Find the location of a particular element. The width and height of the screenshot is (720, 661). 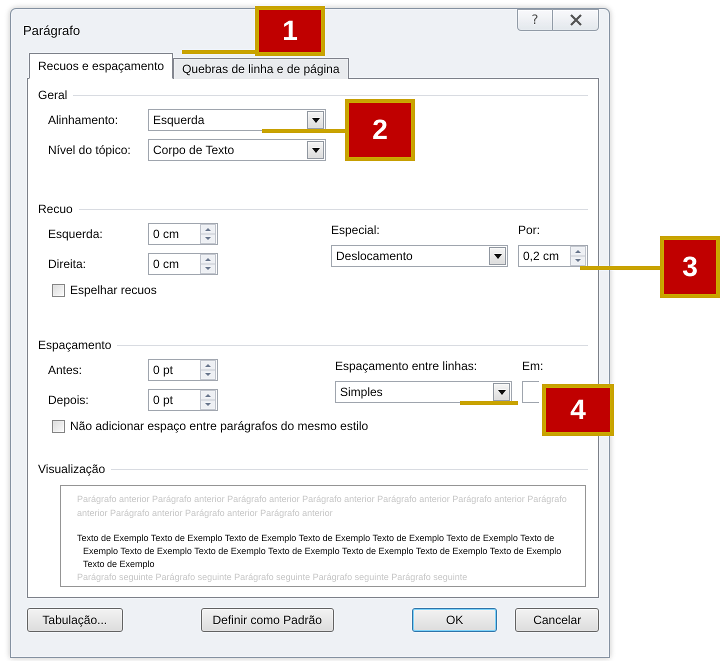

field-label: Esquerda: is located at coordinates (76, 234).